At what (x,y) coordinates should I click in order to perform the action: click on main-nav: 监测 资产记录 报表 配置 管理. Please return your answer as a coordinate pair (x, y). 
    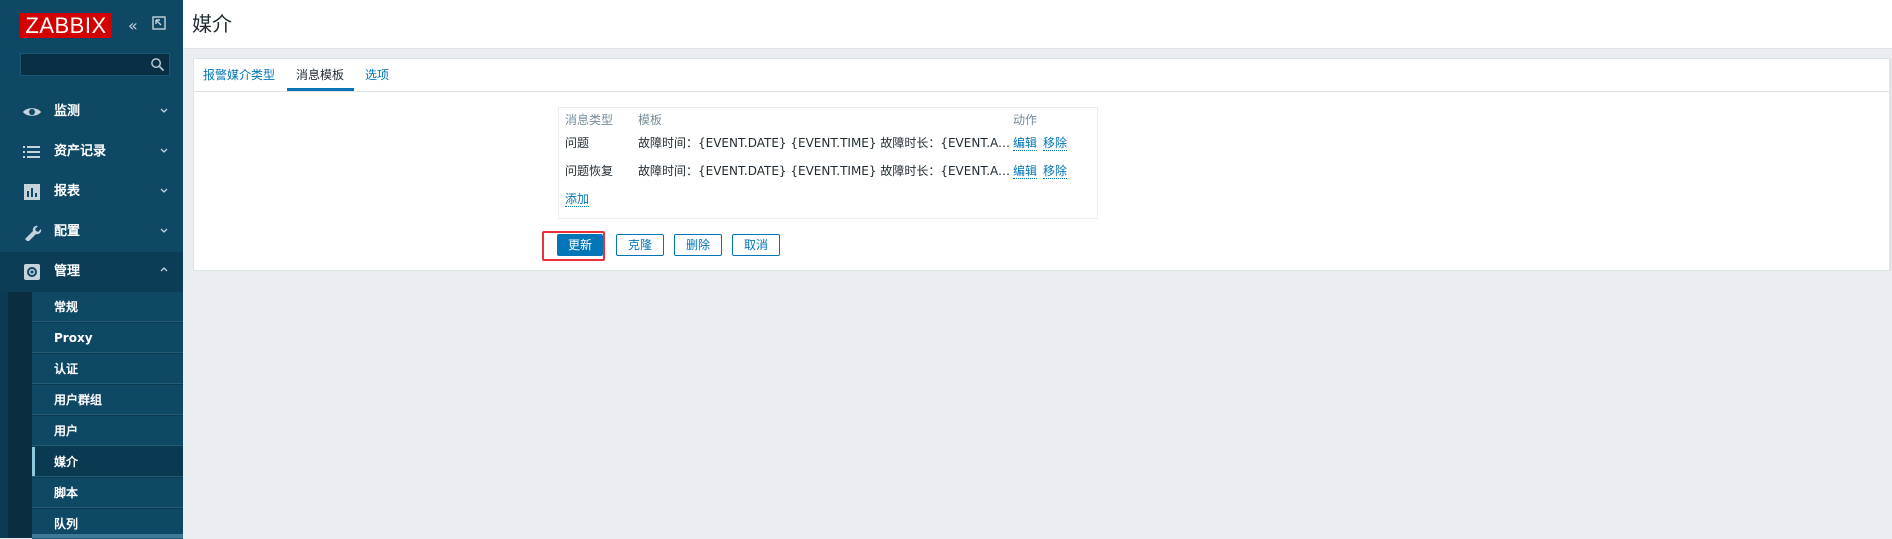
    Looking at the image, I should click on (91, 192).